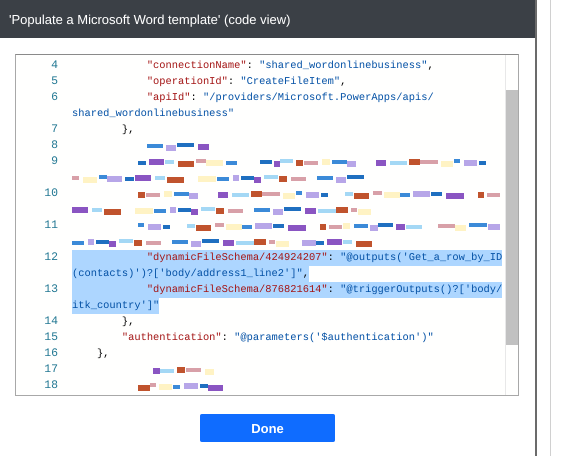 This screenshot has width=565, height=456. What do you see at coordinates (50, 354) in the screenshot?
I see `line-number: 16` at bounding box center [50, 354].